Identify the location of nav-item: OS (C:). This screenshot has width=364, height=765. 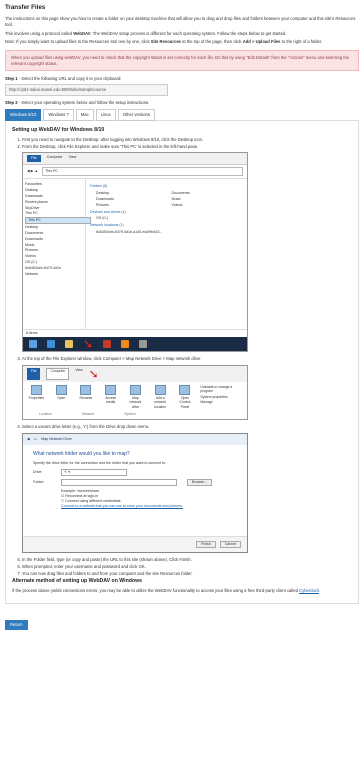
(31, 262).